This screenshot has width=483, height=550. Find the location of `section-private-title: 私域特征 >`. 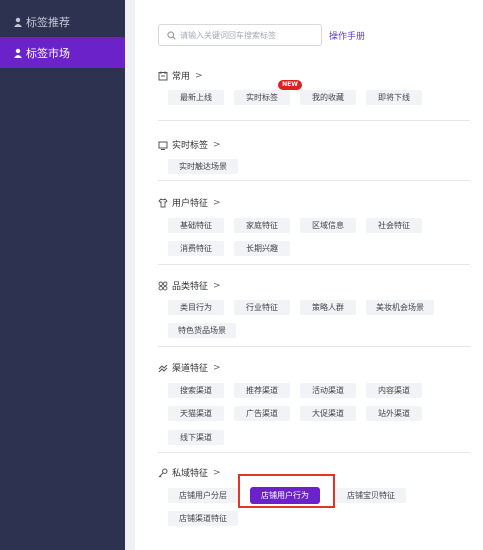

section-private-title: 私域特征 > is located at coordinates (189, 472).